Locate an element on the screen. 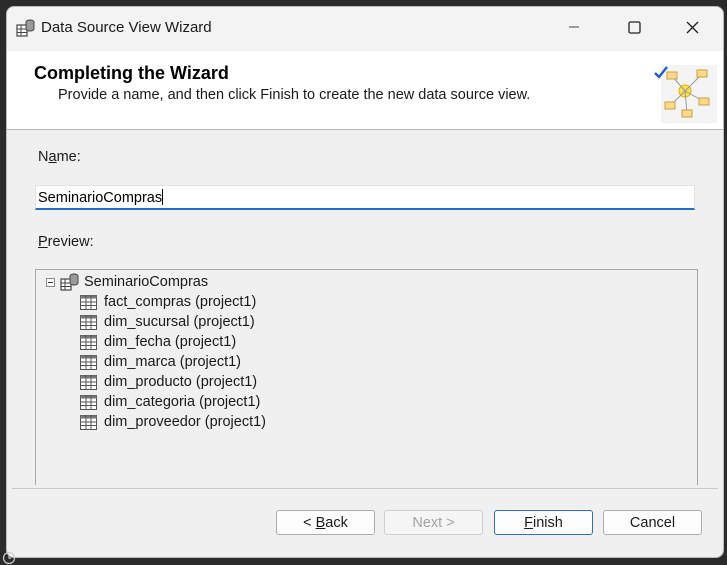 This screenshot has height=565, width=727. tree-item-label: dim_marca (project1) is located at coordinates (172, 362).